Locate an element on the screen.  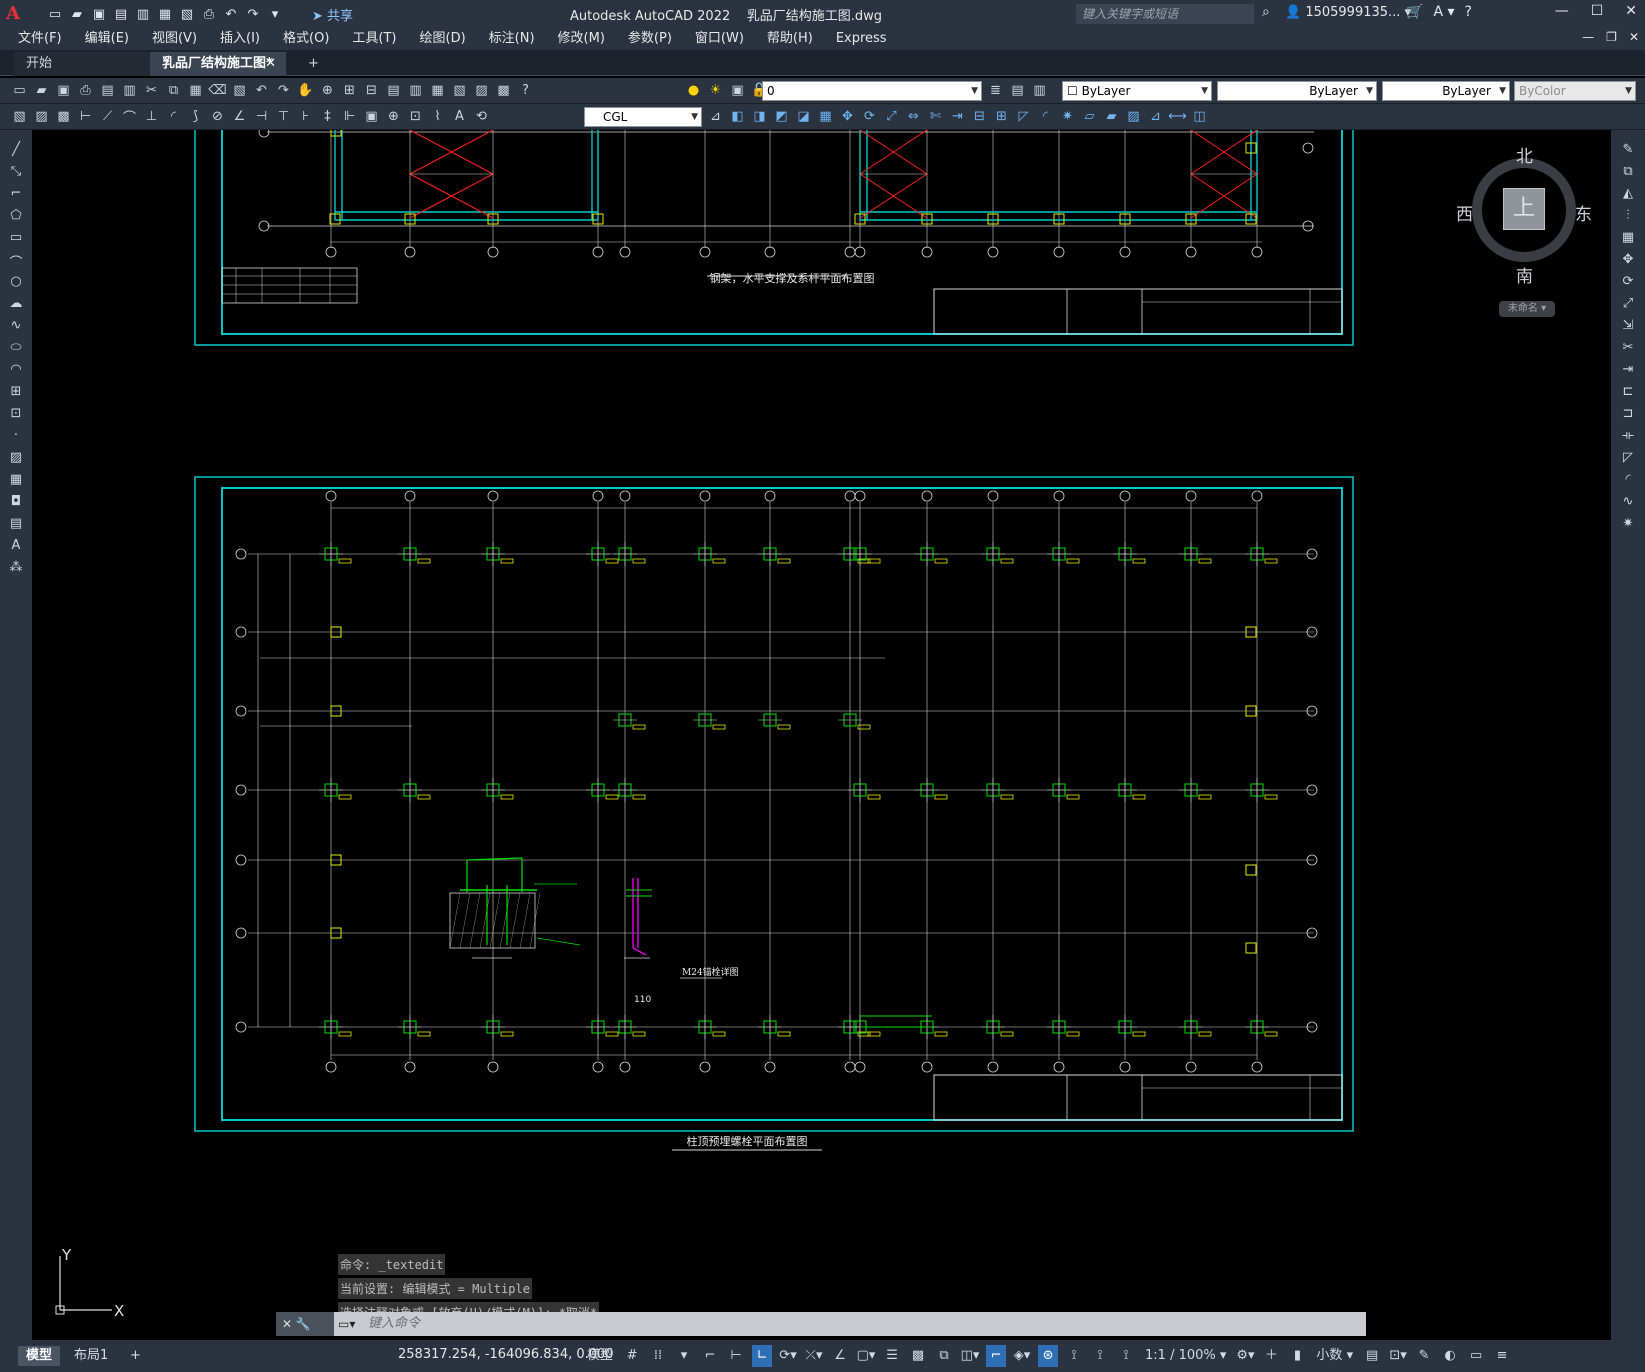
search-input: 键入关键字或短语 is located at coordinates (1165, 14).